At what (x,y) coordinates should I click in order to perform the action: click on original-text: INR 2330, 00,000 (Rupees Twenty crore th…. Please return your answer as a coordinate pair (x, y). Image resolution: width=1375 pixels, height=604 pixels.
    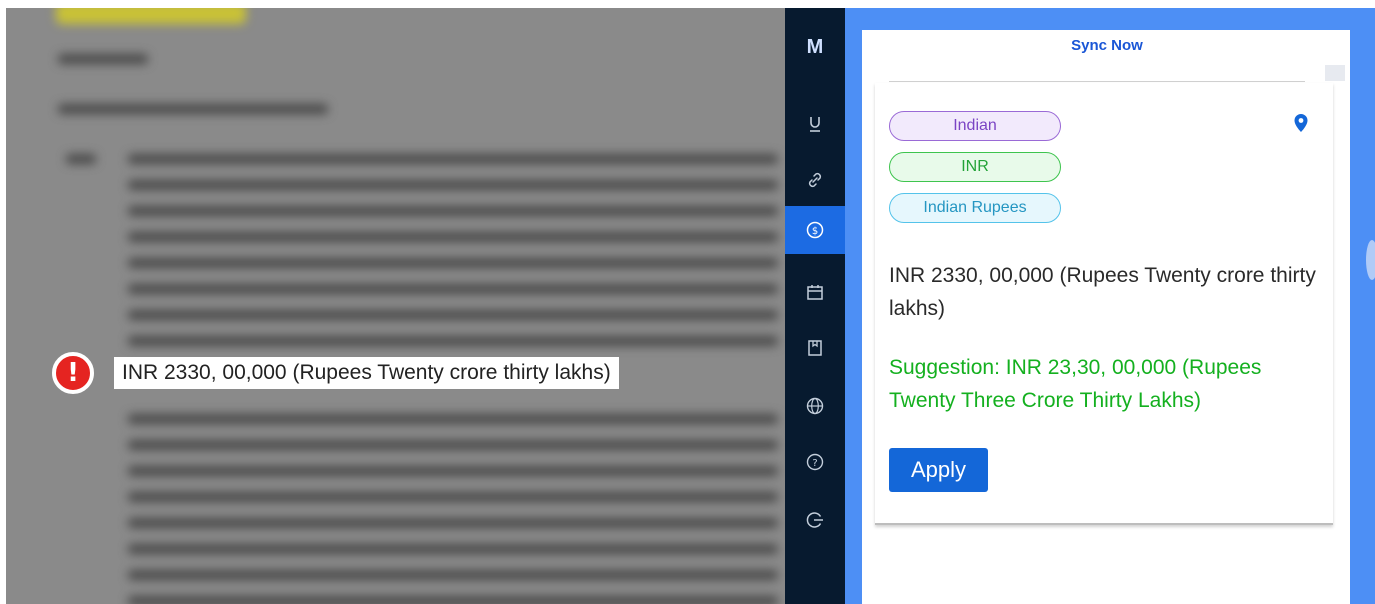
    Looking at the image, I should click on (1102, 292).